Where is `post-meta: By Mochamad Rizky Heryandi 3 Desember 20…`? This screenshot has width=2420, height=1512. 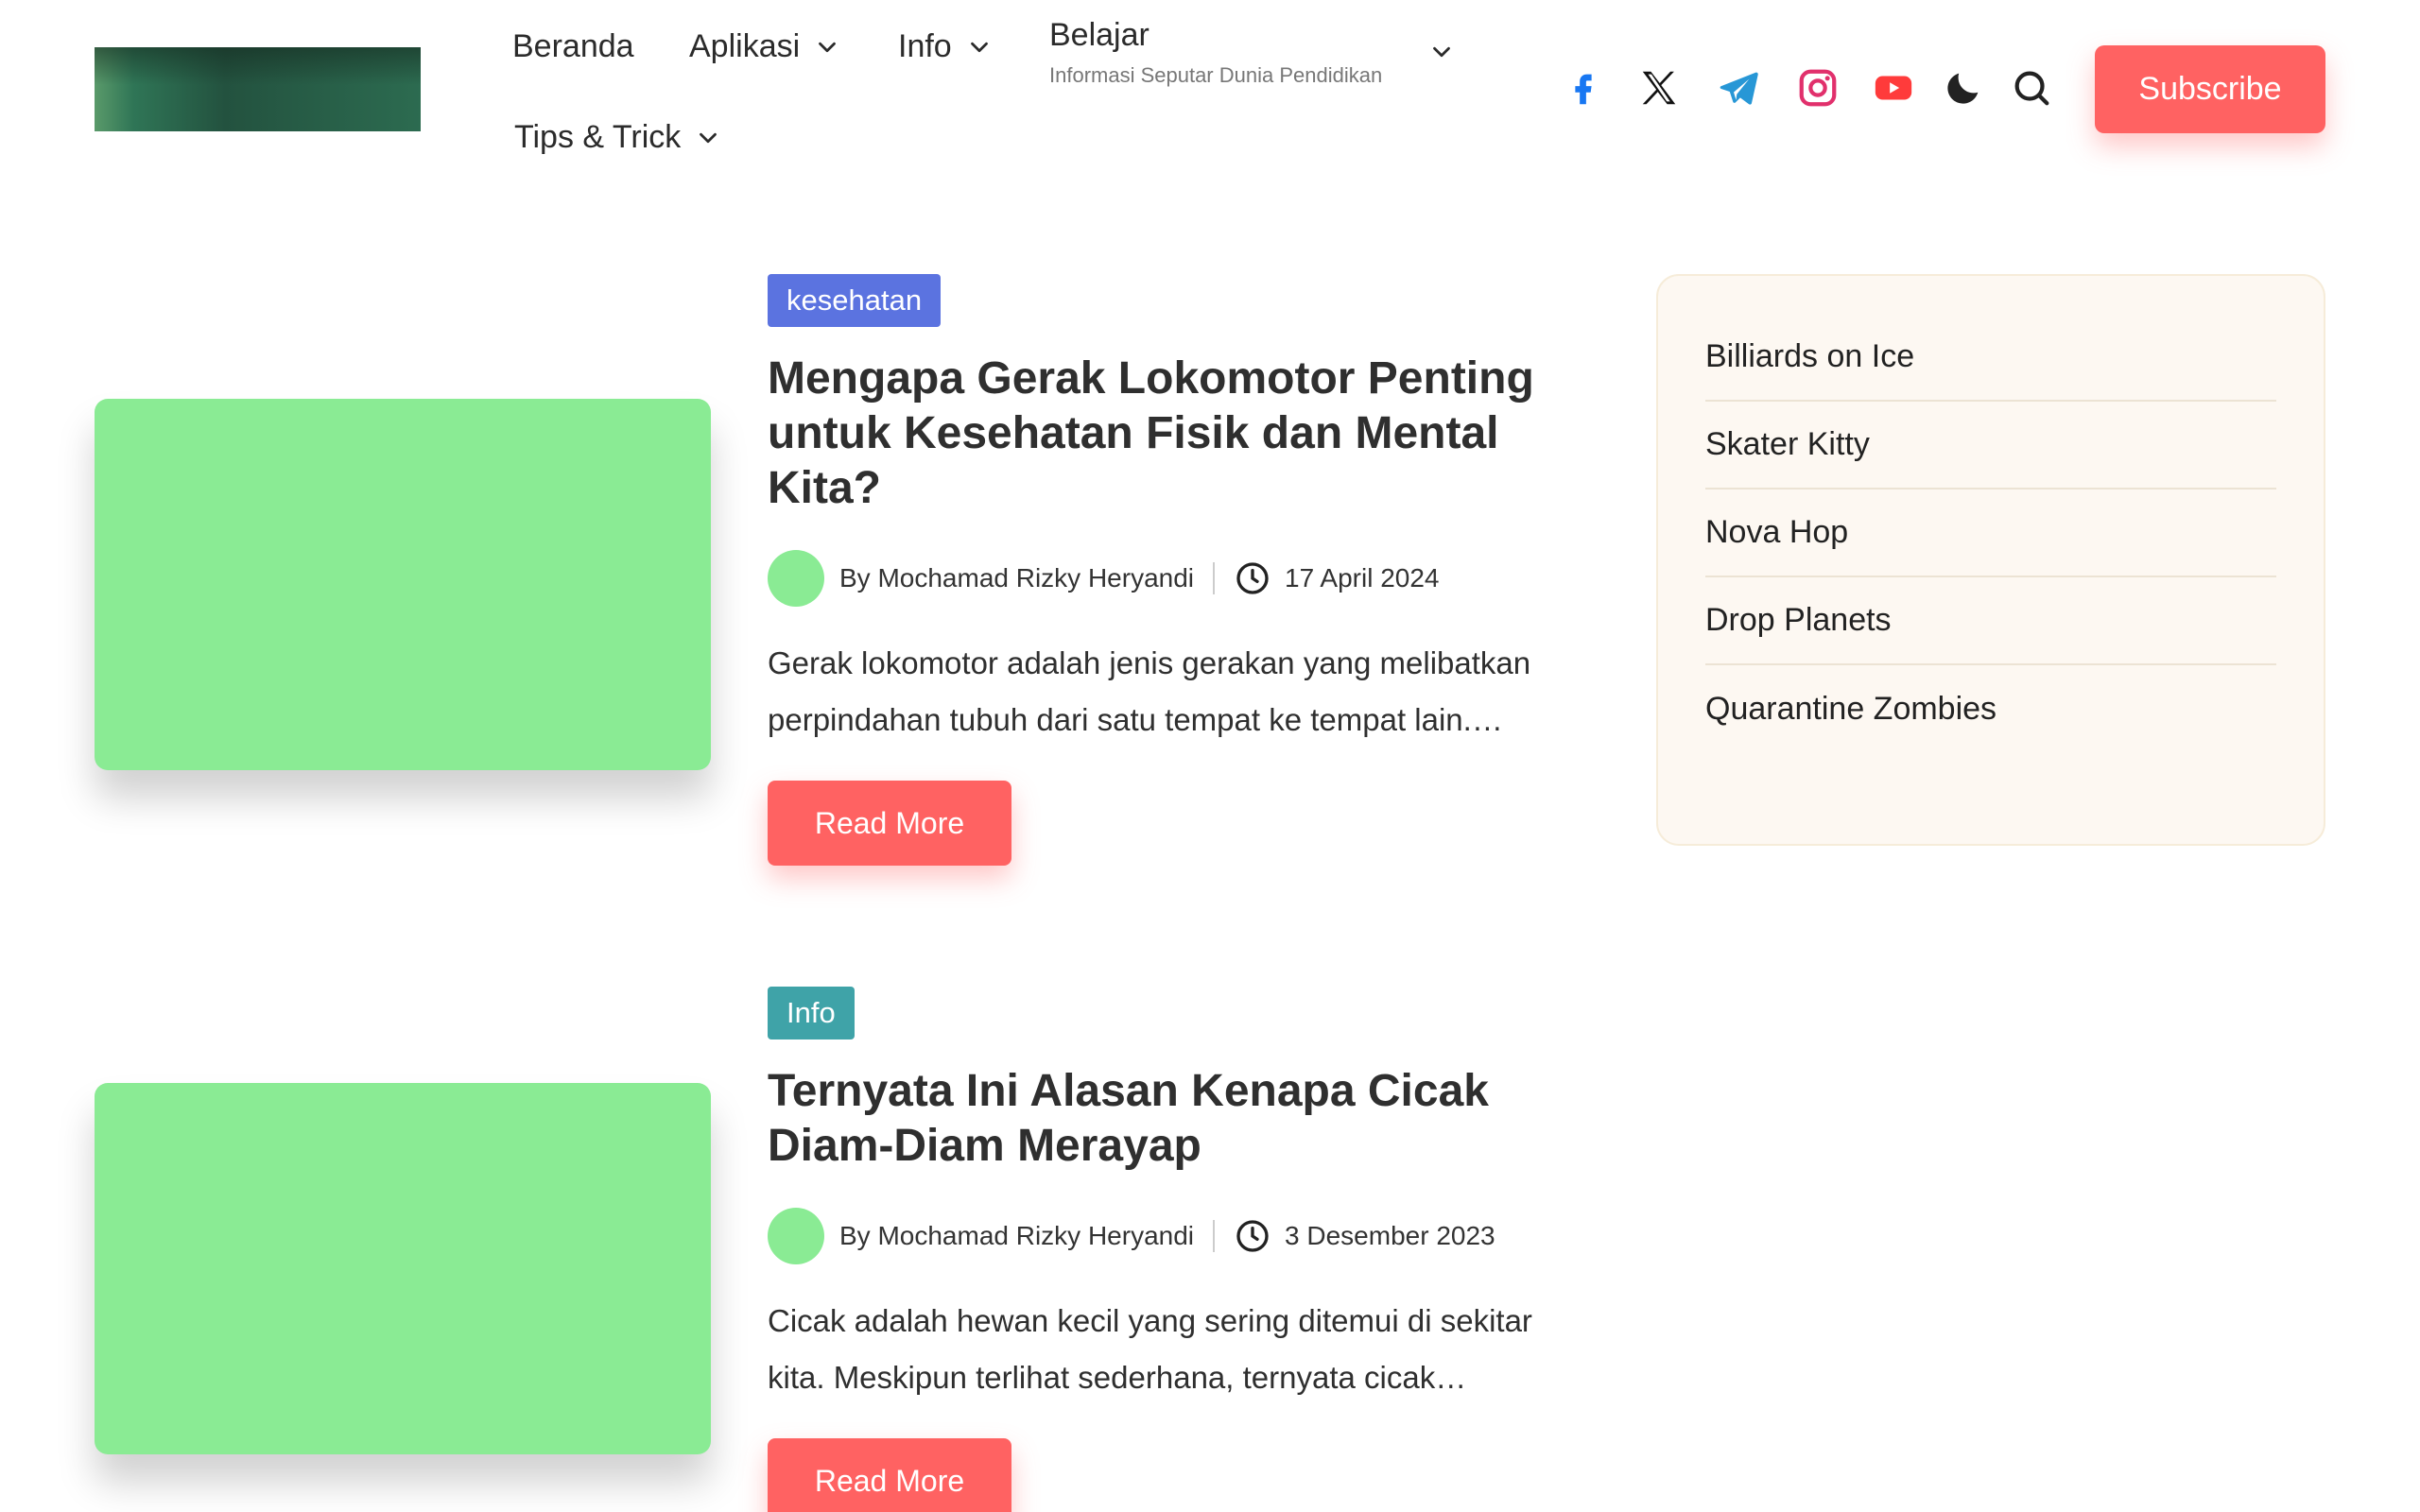 post-meta: By Mochamad Rizky Heryandi 3 Desember 20… is located at coordinates (1131, 1236).